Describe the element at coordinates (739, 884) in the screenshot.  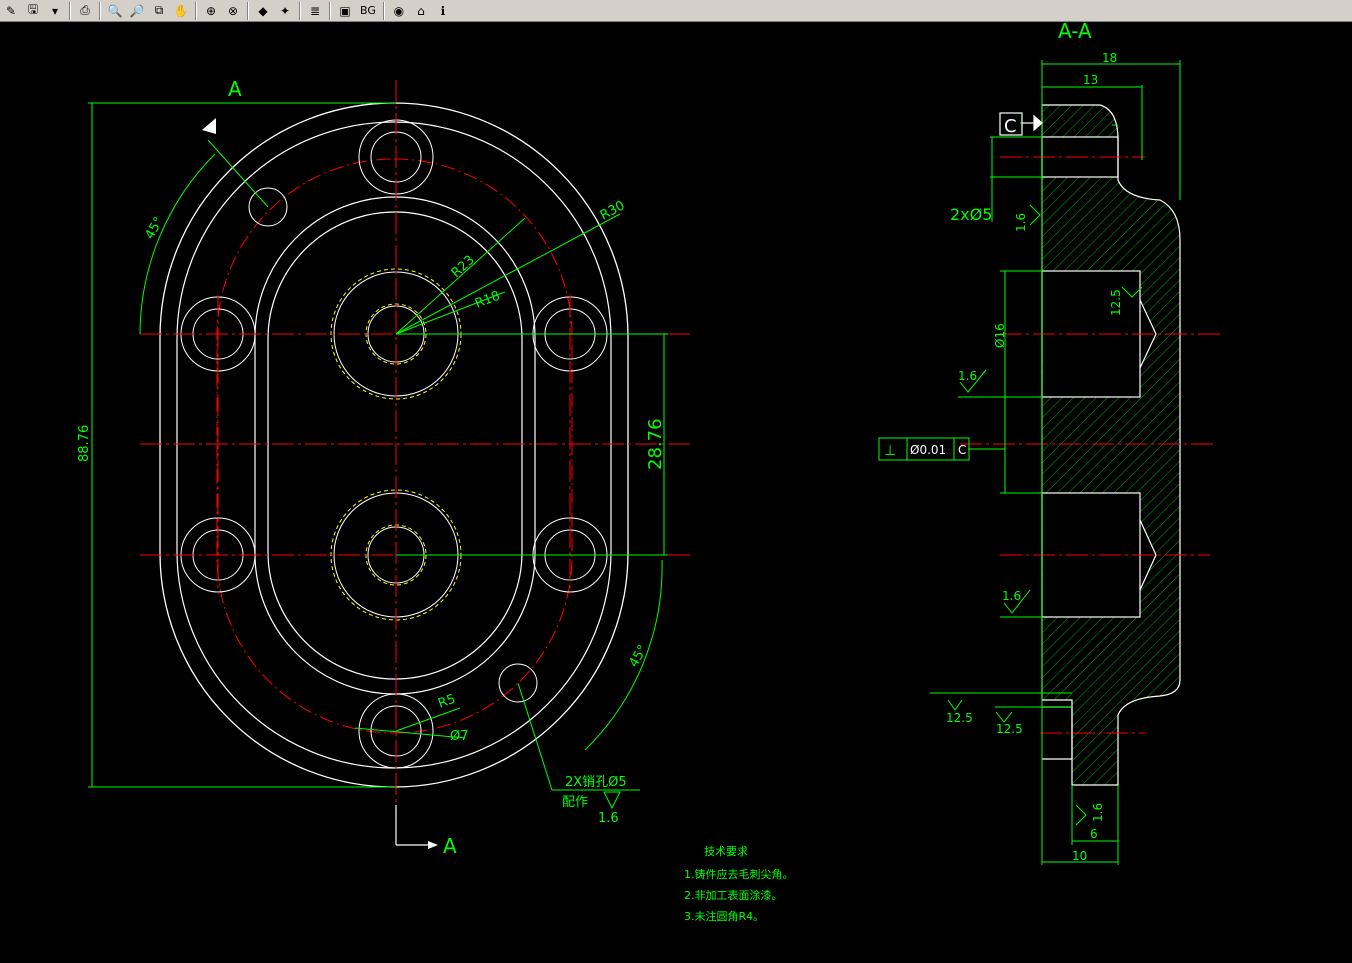
I see `technical-notes: 技术要求 1.铸件应去毛刺尖角。 2.非加工表面涂漆。 3.未注圆角R4。` at that location.